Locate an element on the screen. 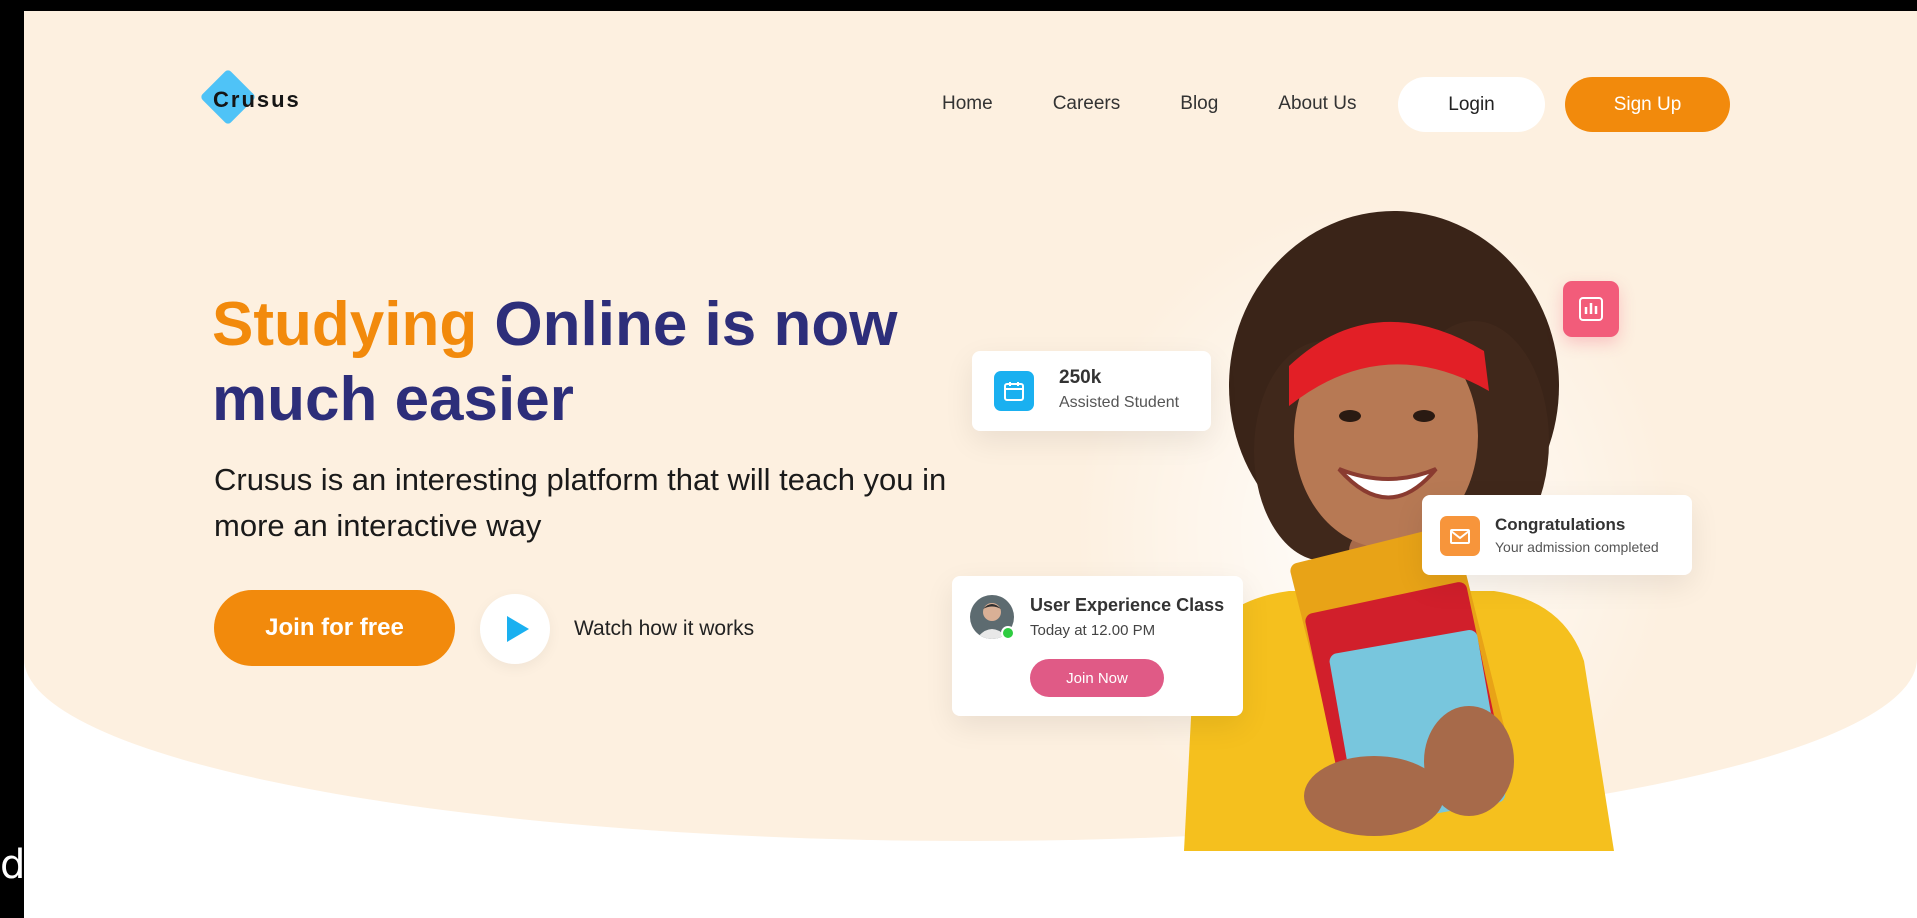 The height and width of the screenshot is (918, 1917). signup-button: Sign Up is located at coordinates (1647, 104).